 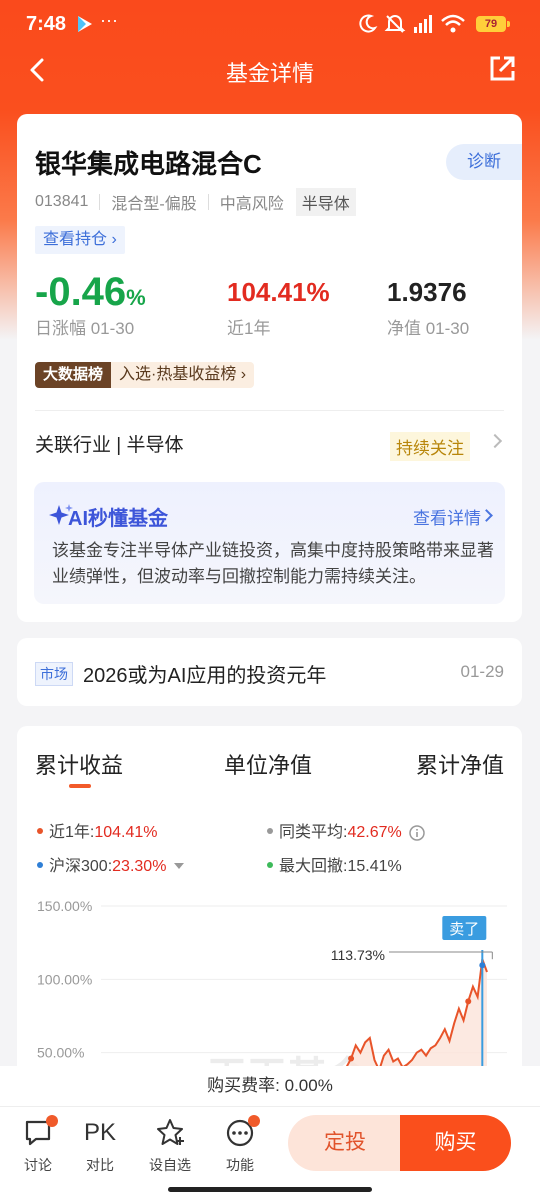 I want to click on fee-label: 购买费率:, so click(x=243, y=1085).